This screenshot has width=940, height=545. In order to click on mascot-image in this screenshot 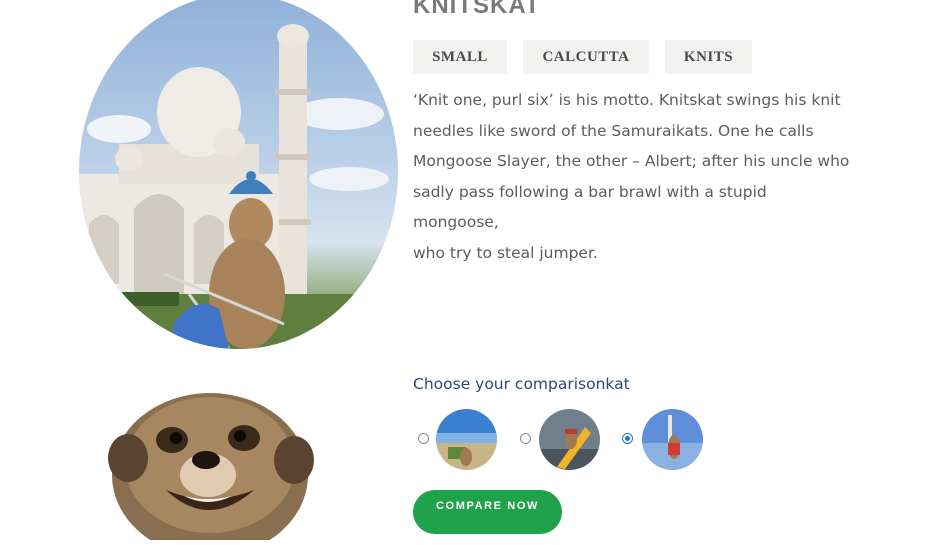, I will do `click(214, 462)`.